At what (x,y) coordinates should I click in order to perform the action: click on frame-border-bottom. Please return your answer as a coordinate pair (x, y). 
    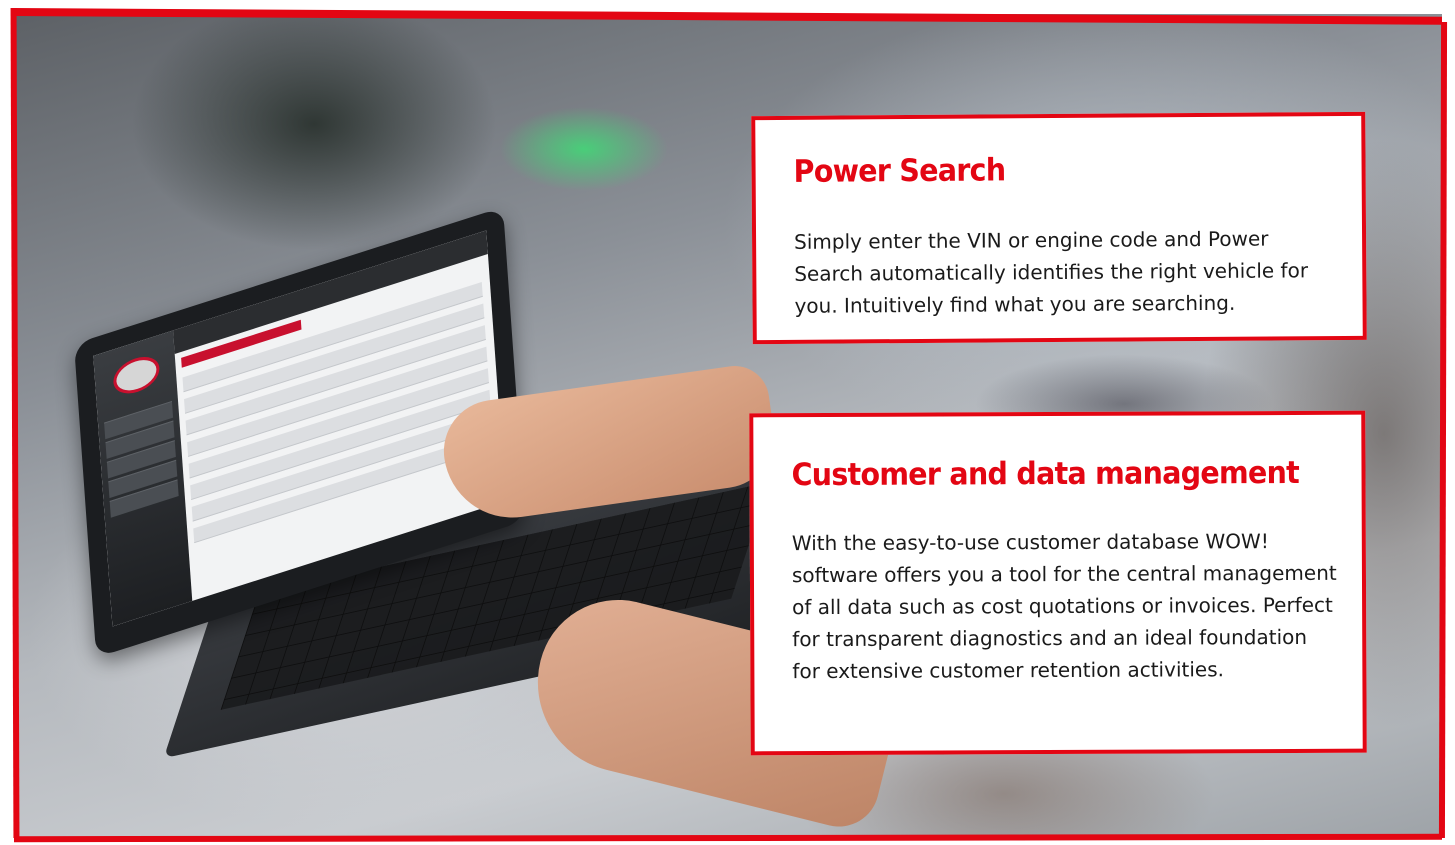
    Looking at the image, I should click on (728, 838).